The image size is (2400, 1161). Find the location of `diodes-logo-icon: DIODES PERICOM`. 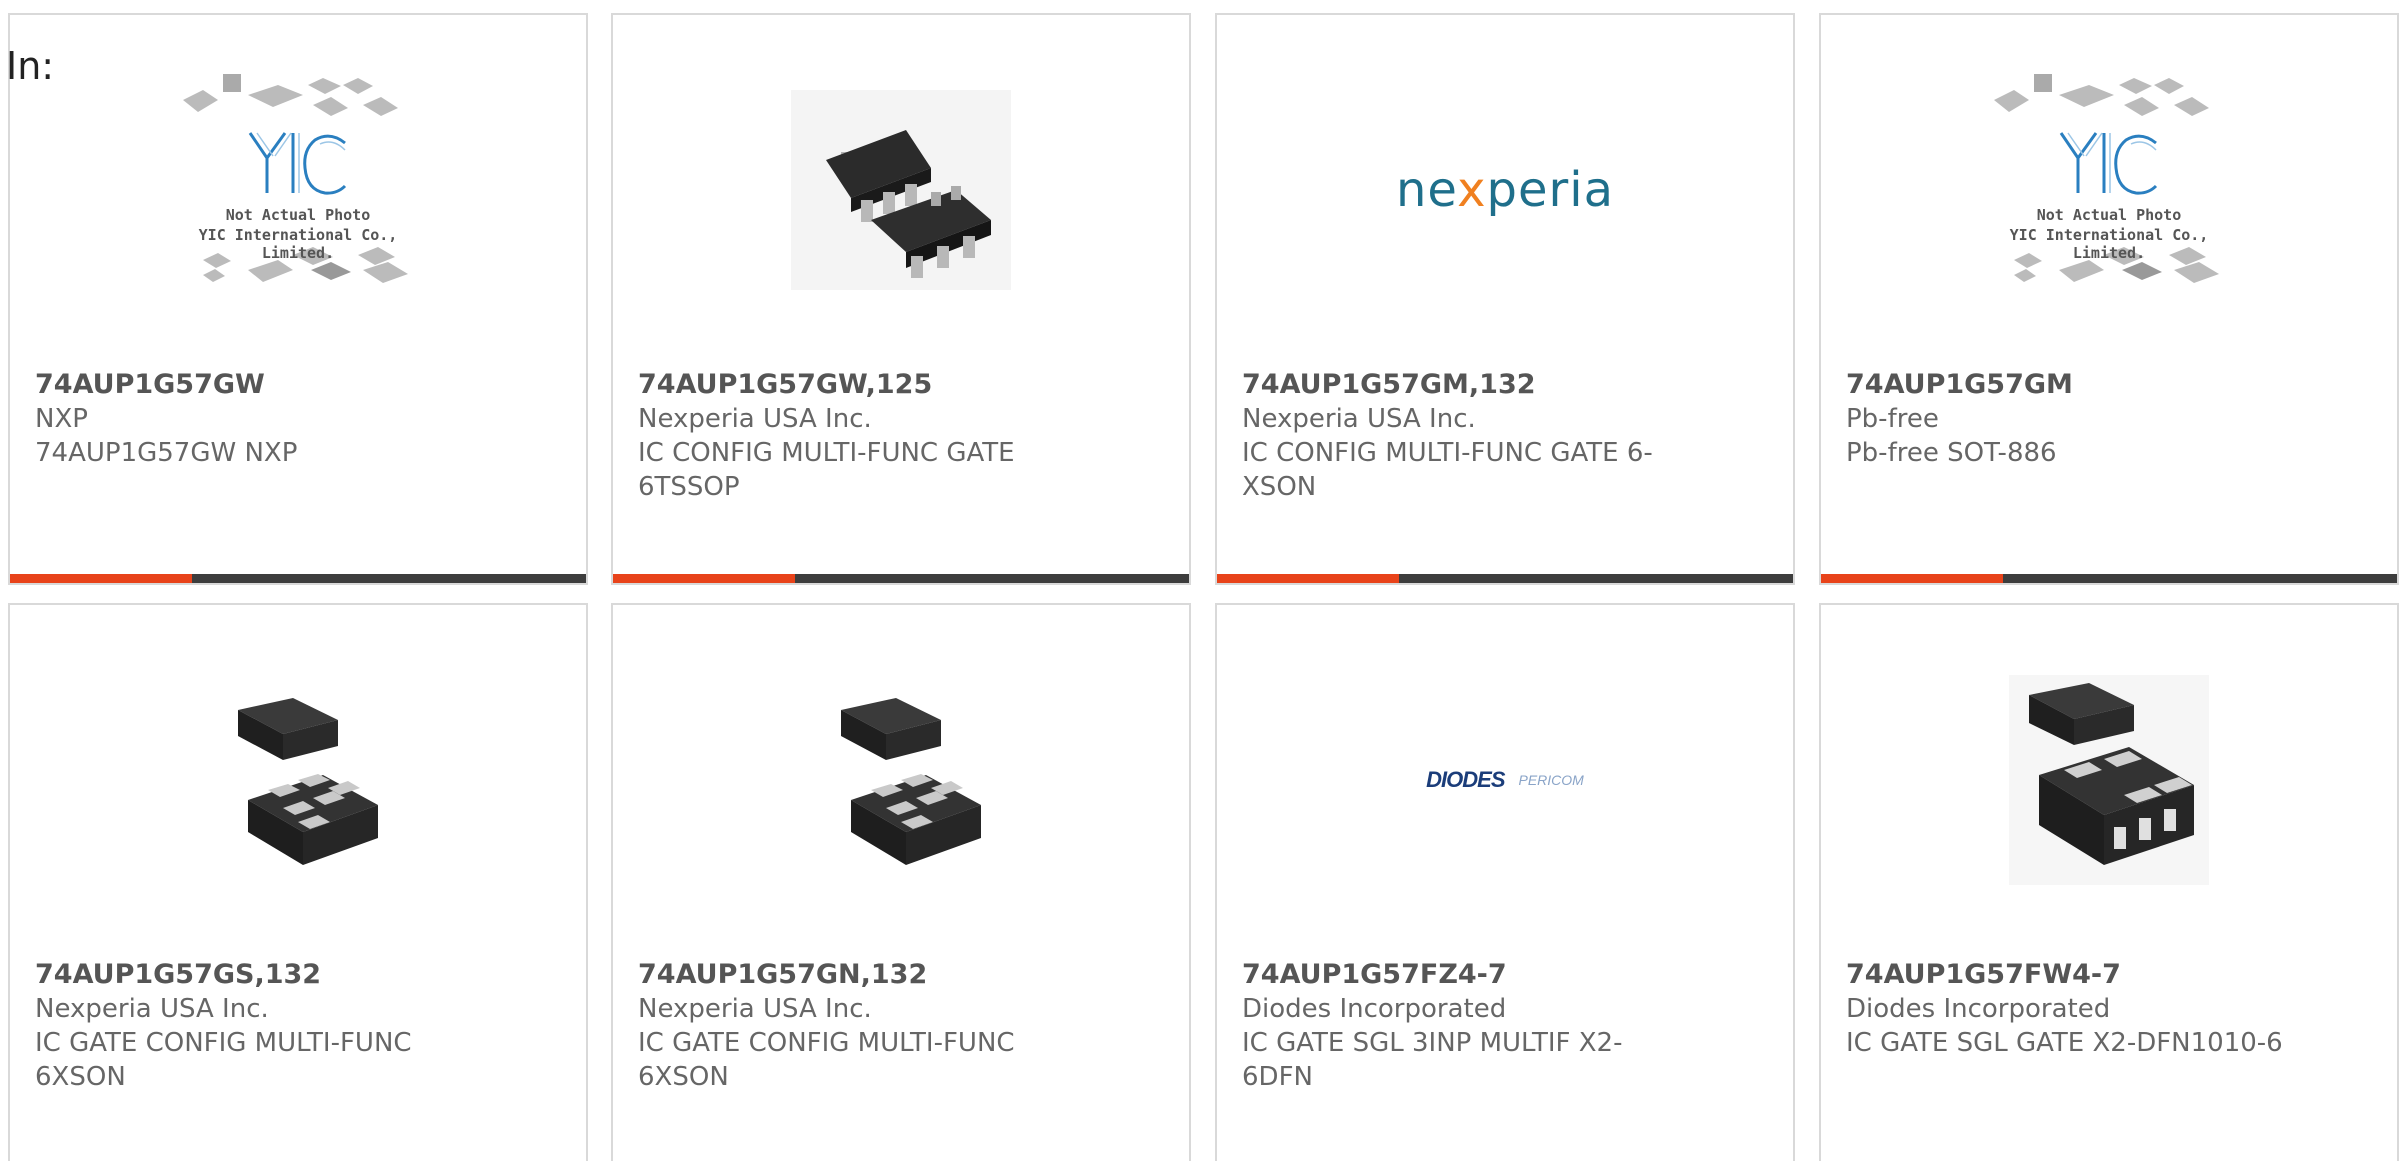

diodes-logo-icon: DIODES PERICOM is located at coordinates (1505, 779).